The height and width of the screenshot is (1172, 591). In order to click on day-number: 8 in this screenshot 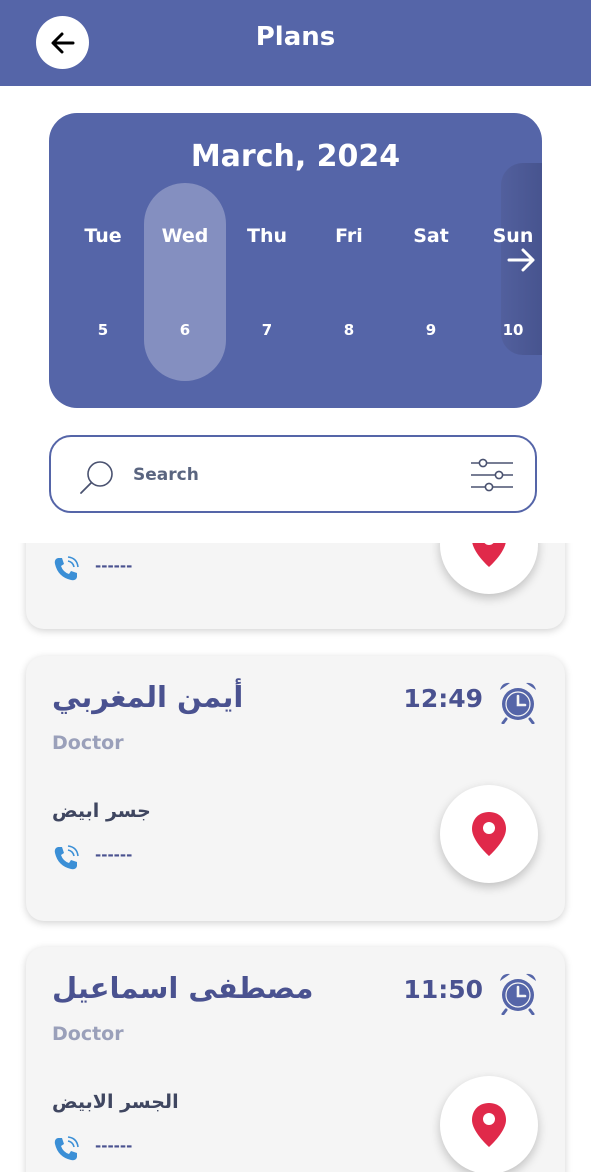, I will do `click(349, 330)`.